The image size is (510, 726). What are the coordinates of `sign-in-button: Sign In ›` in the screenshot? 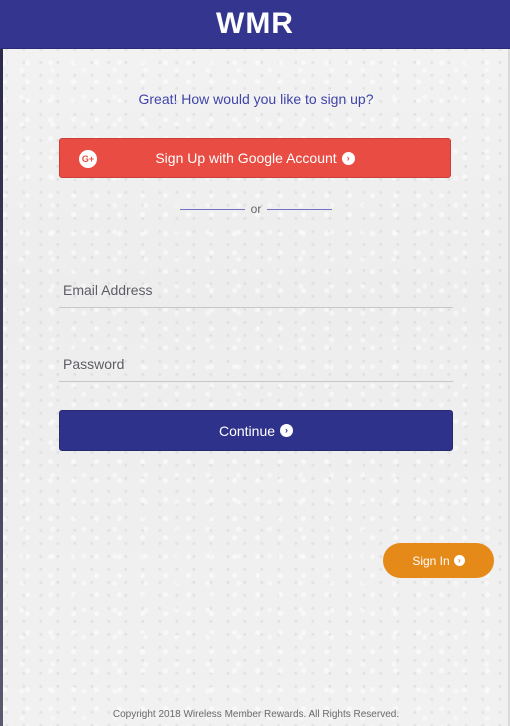 It's located at (438, 560).